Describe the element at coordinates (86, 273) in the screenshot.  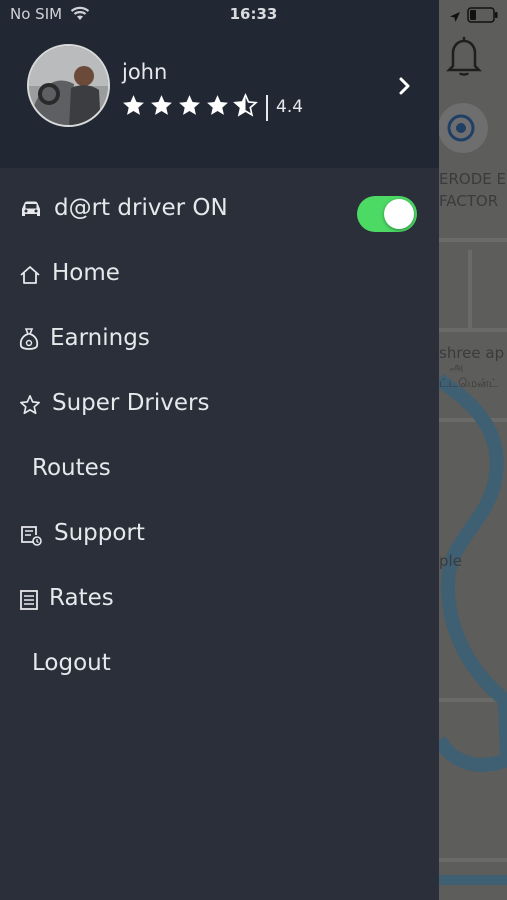
I see `menu-item-label: Home` at that location.